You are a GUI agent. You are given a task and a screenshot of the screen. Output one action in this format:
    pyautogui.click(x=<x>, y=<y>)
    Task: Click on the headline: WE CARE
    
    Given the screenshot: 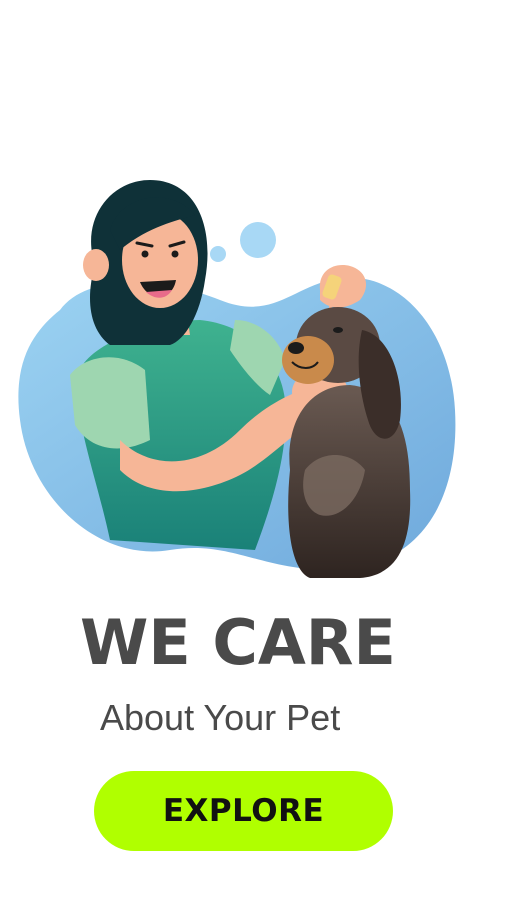 What is the action you would take?
    pyautogui.click(x=238, y=642)
    